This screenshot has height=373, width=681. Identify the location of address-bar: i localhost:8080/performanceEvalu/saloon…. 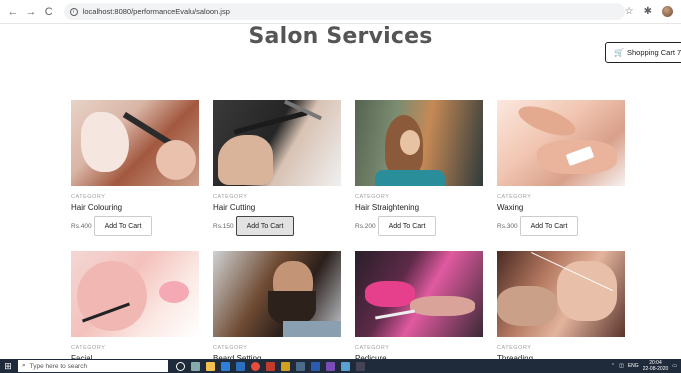
(344, 11).